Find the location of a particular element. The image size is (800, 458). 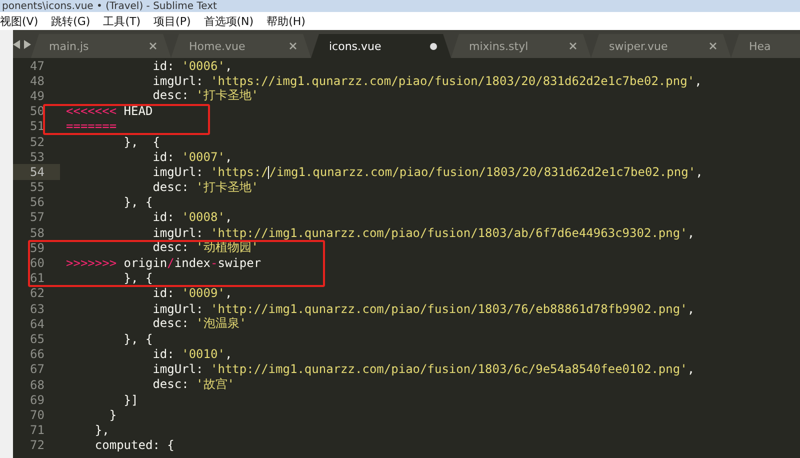

line-number: 72 is located at coordinates (38, 445).